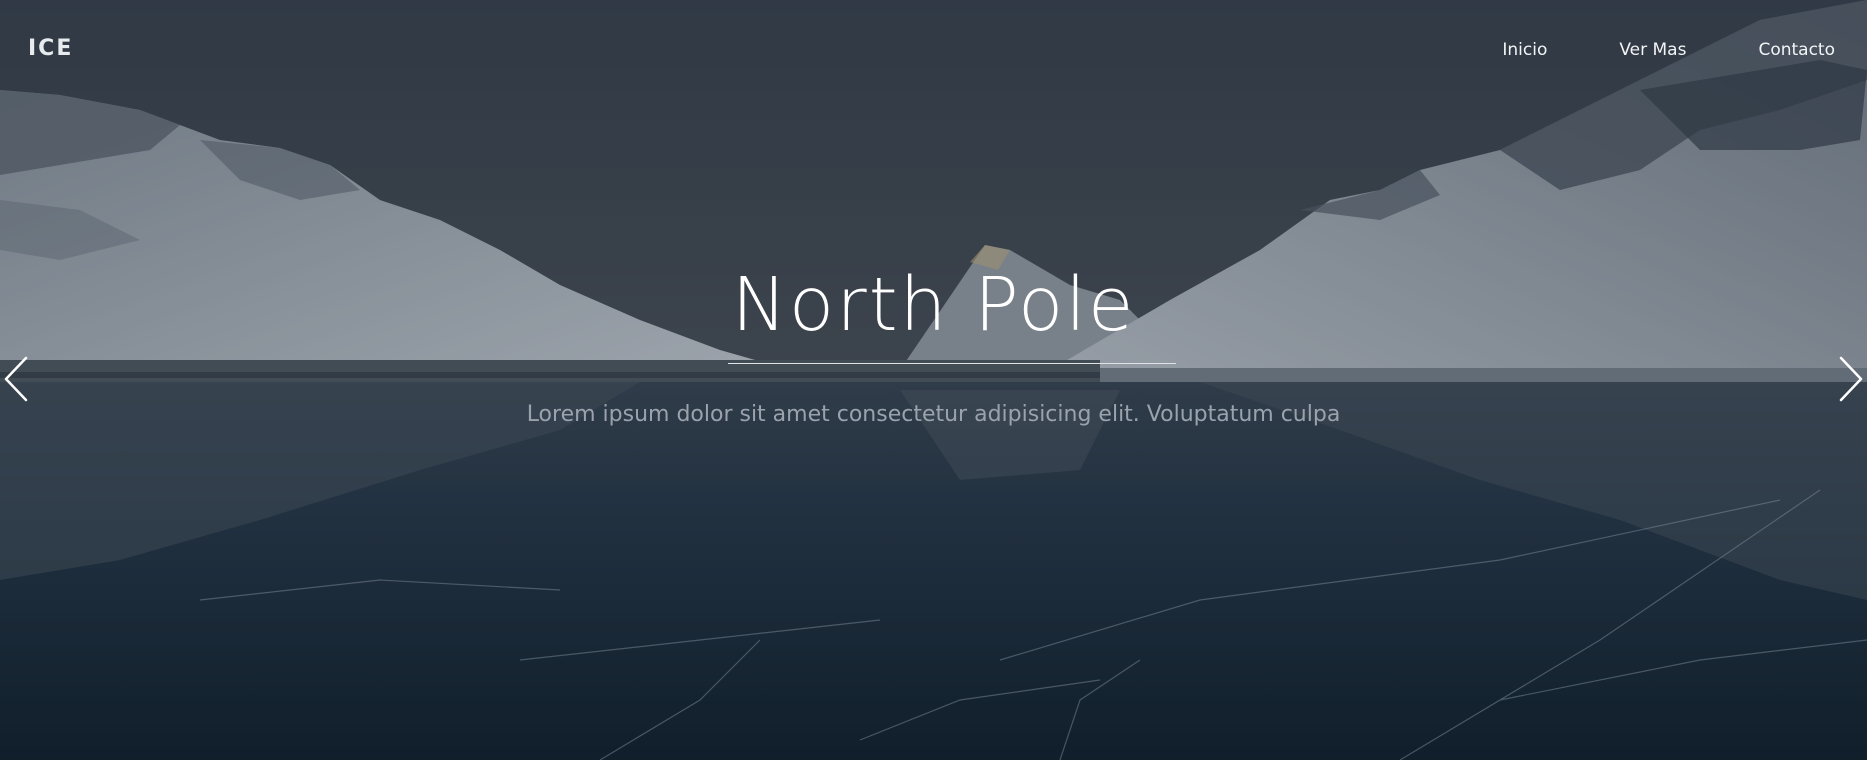 This screenshot has width=1867, height=764. What do you see at coordinates (1524, 50) in the screenshot?
I see `nav-item-inicio: Inicio` at bounding box center [1524, 50].